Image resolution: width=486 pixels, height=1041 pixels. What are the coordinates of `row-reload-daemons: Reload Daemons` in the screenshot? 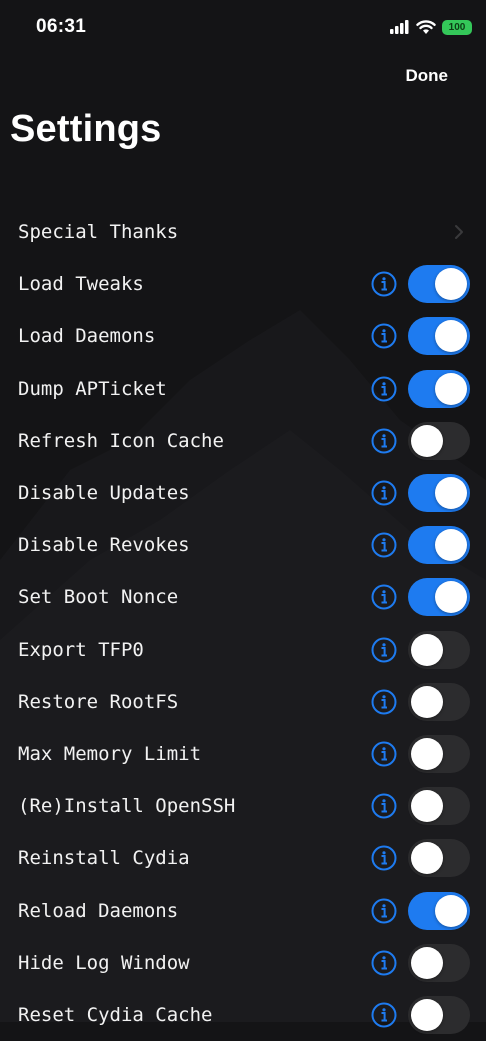 It's located at (243, 910).